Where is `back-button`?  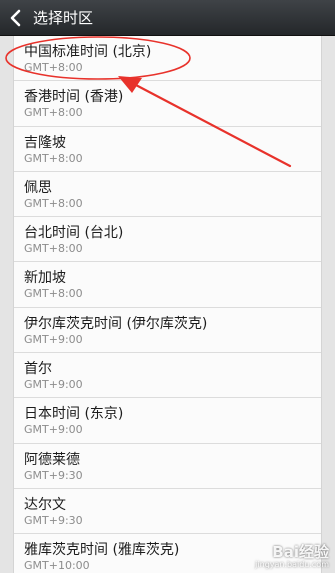
back-button is located at coordinates (15, 18).